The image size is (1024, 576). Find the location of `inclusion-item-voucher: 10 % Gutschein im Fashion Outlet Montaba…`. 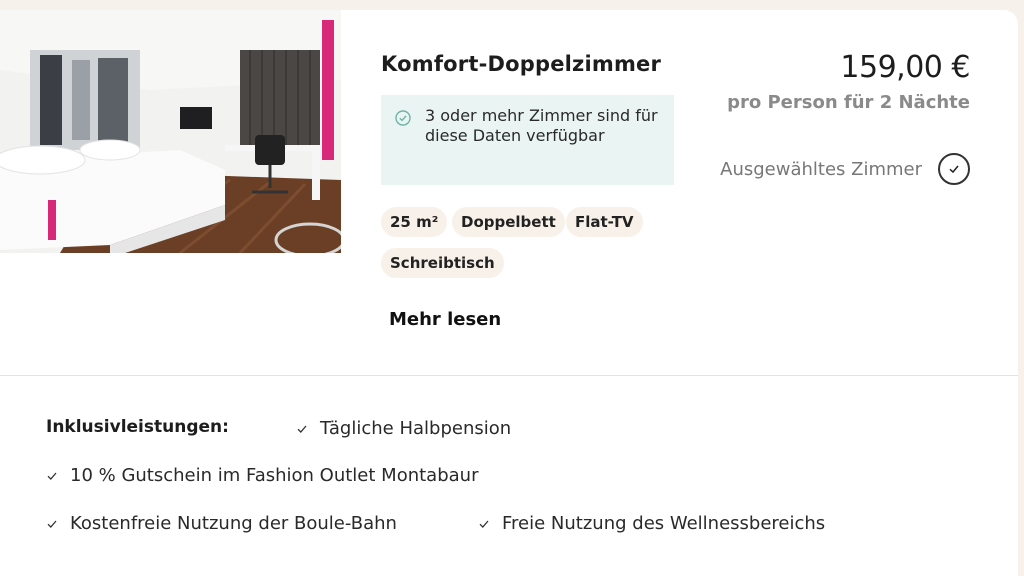

inclusion-item-voucher: 10 % Gutschein im Fashion Outlet Montaba… is located at coordinates (262, 475).